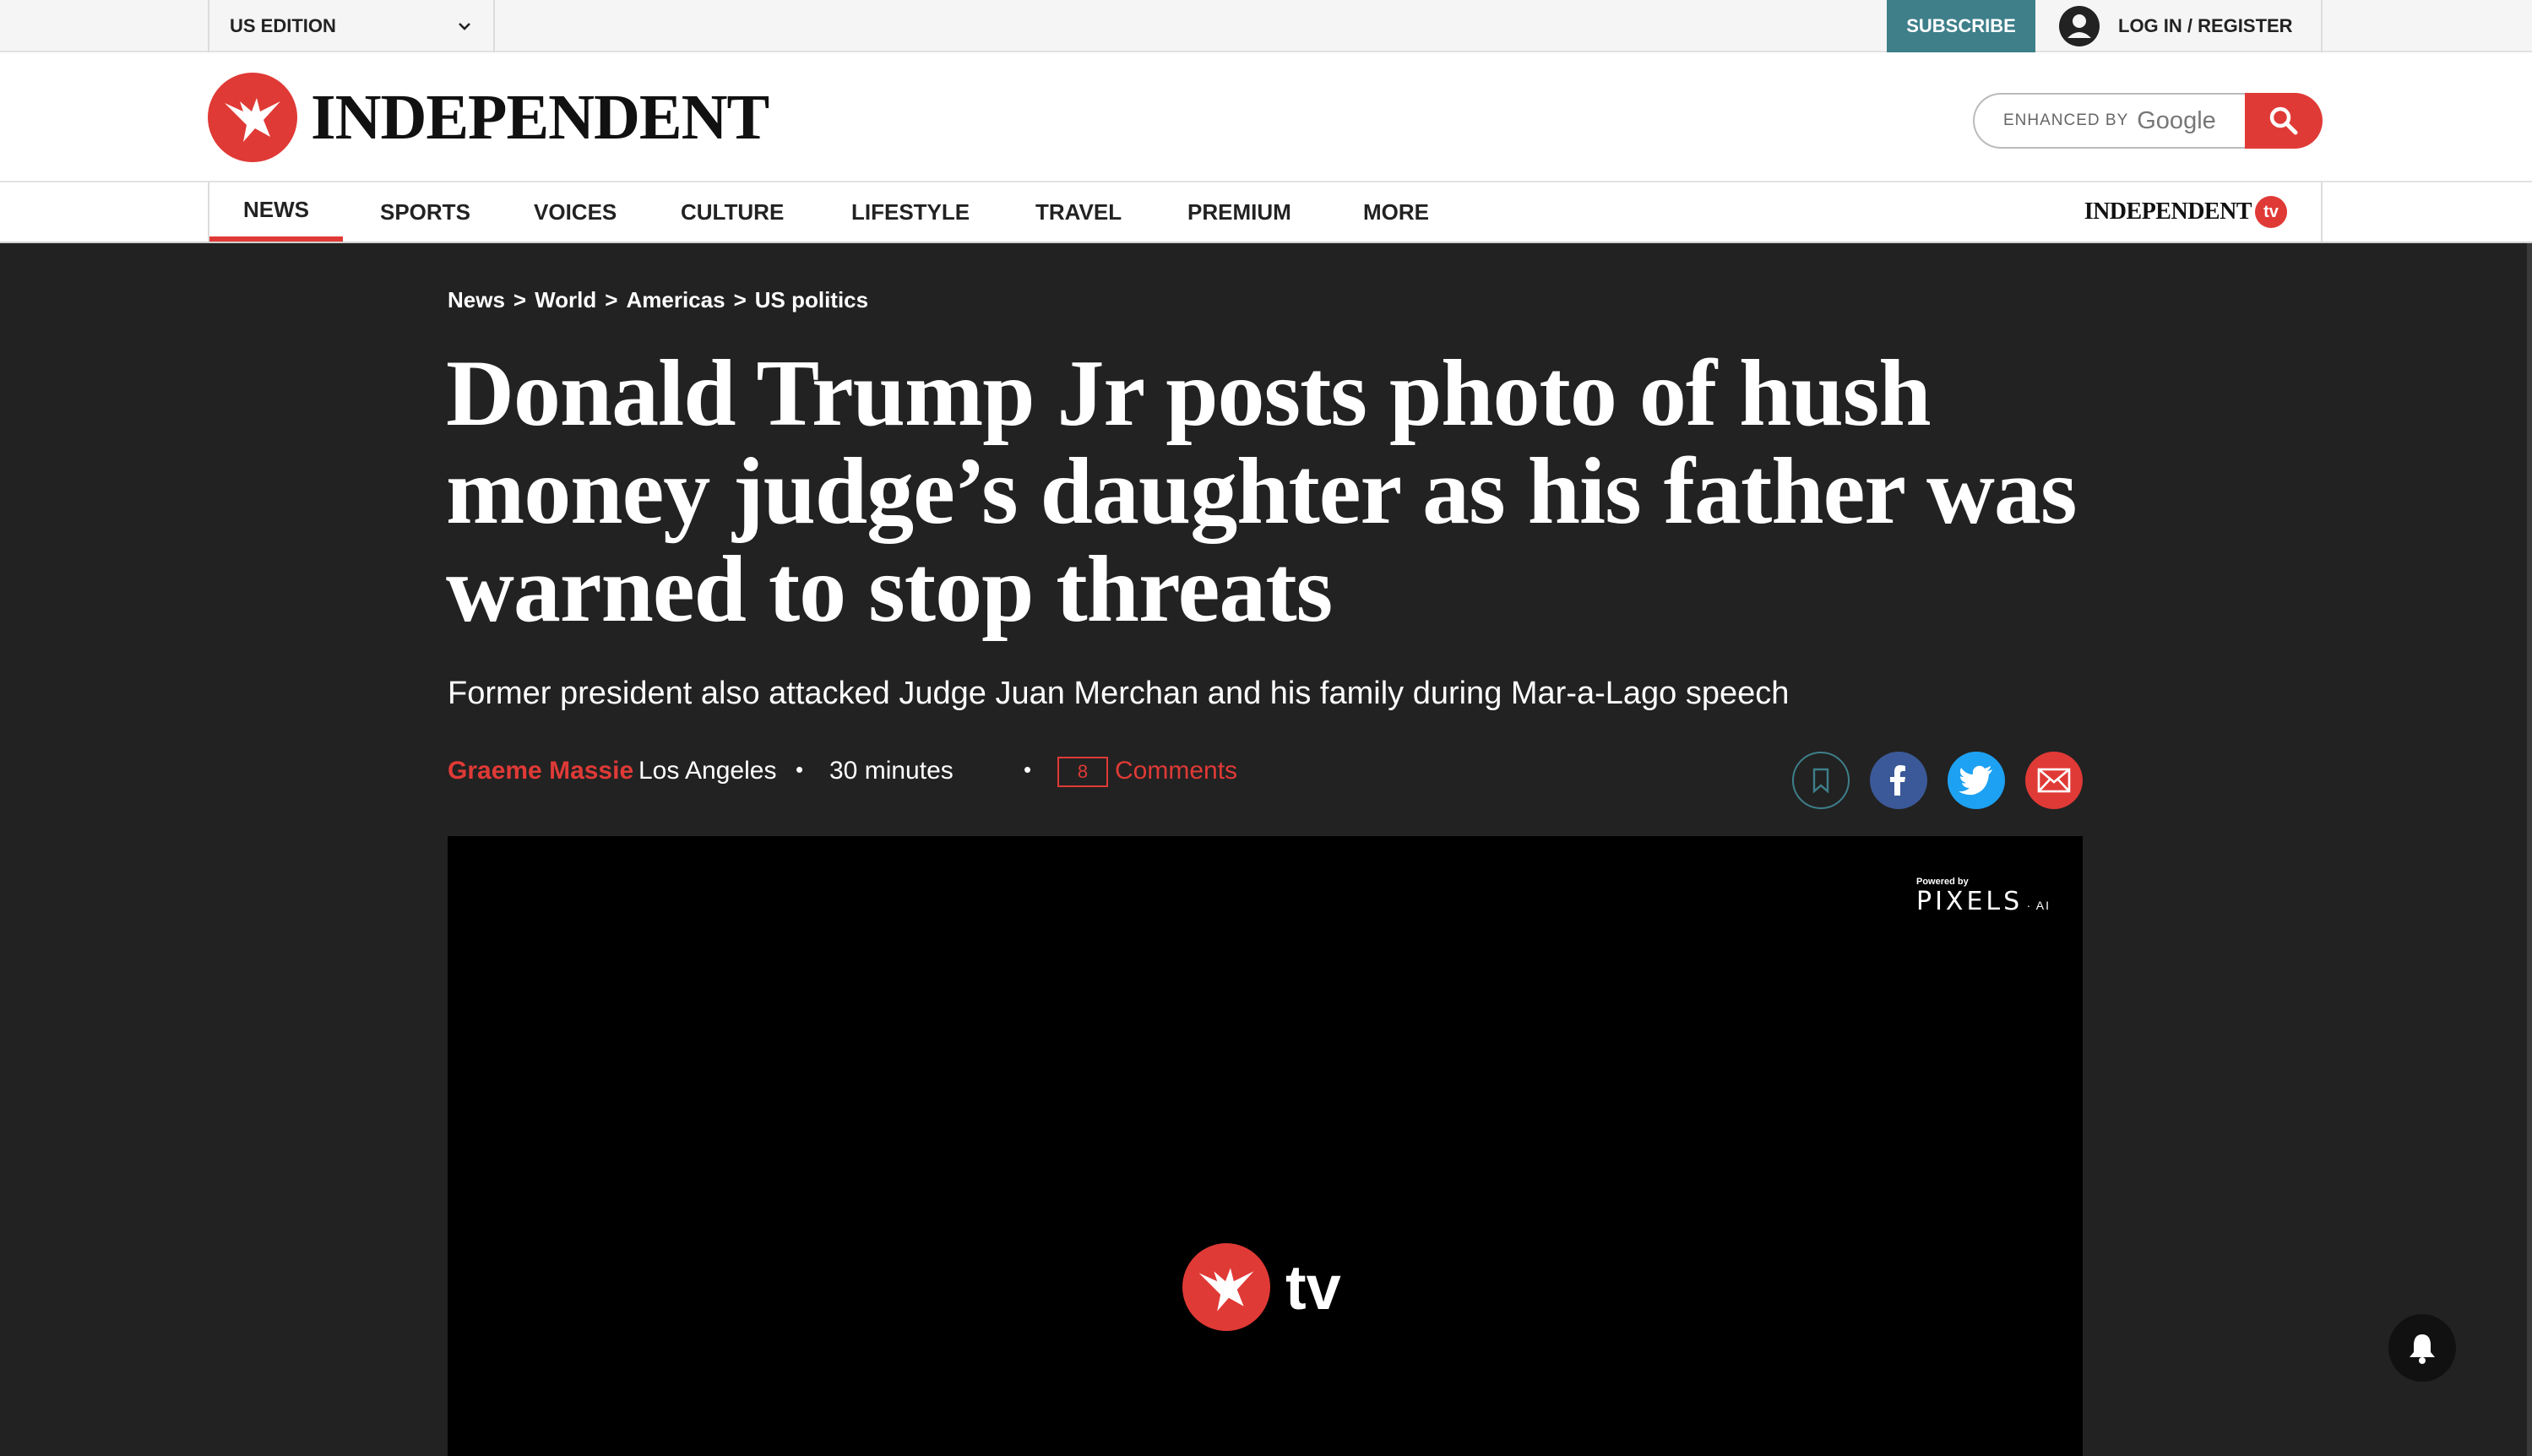 Image resolution: width=2532 pixels, height=1456 pixels. I want to click on pixels-ai-badge: Powered by PIXELS · AI, so click(1983, 896).